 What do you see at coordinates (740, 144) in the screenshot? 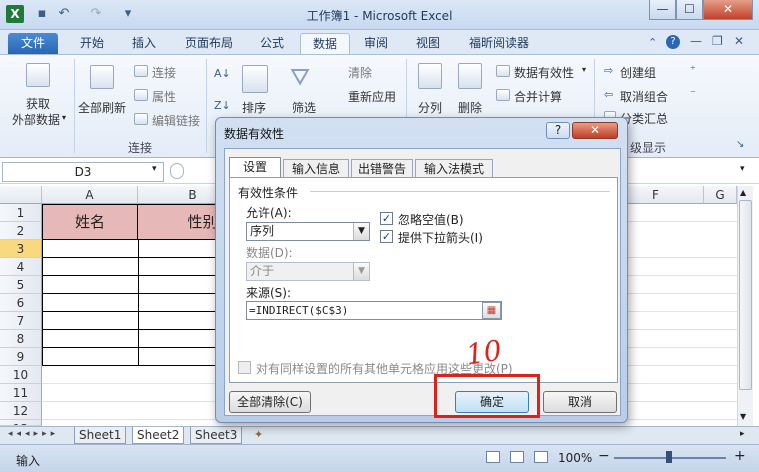
I see `dialog-launcher-icon: ↘` at bounding box center [740, 144].